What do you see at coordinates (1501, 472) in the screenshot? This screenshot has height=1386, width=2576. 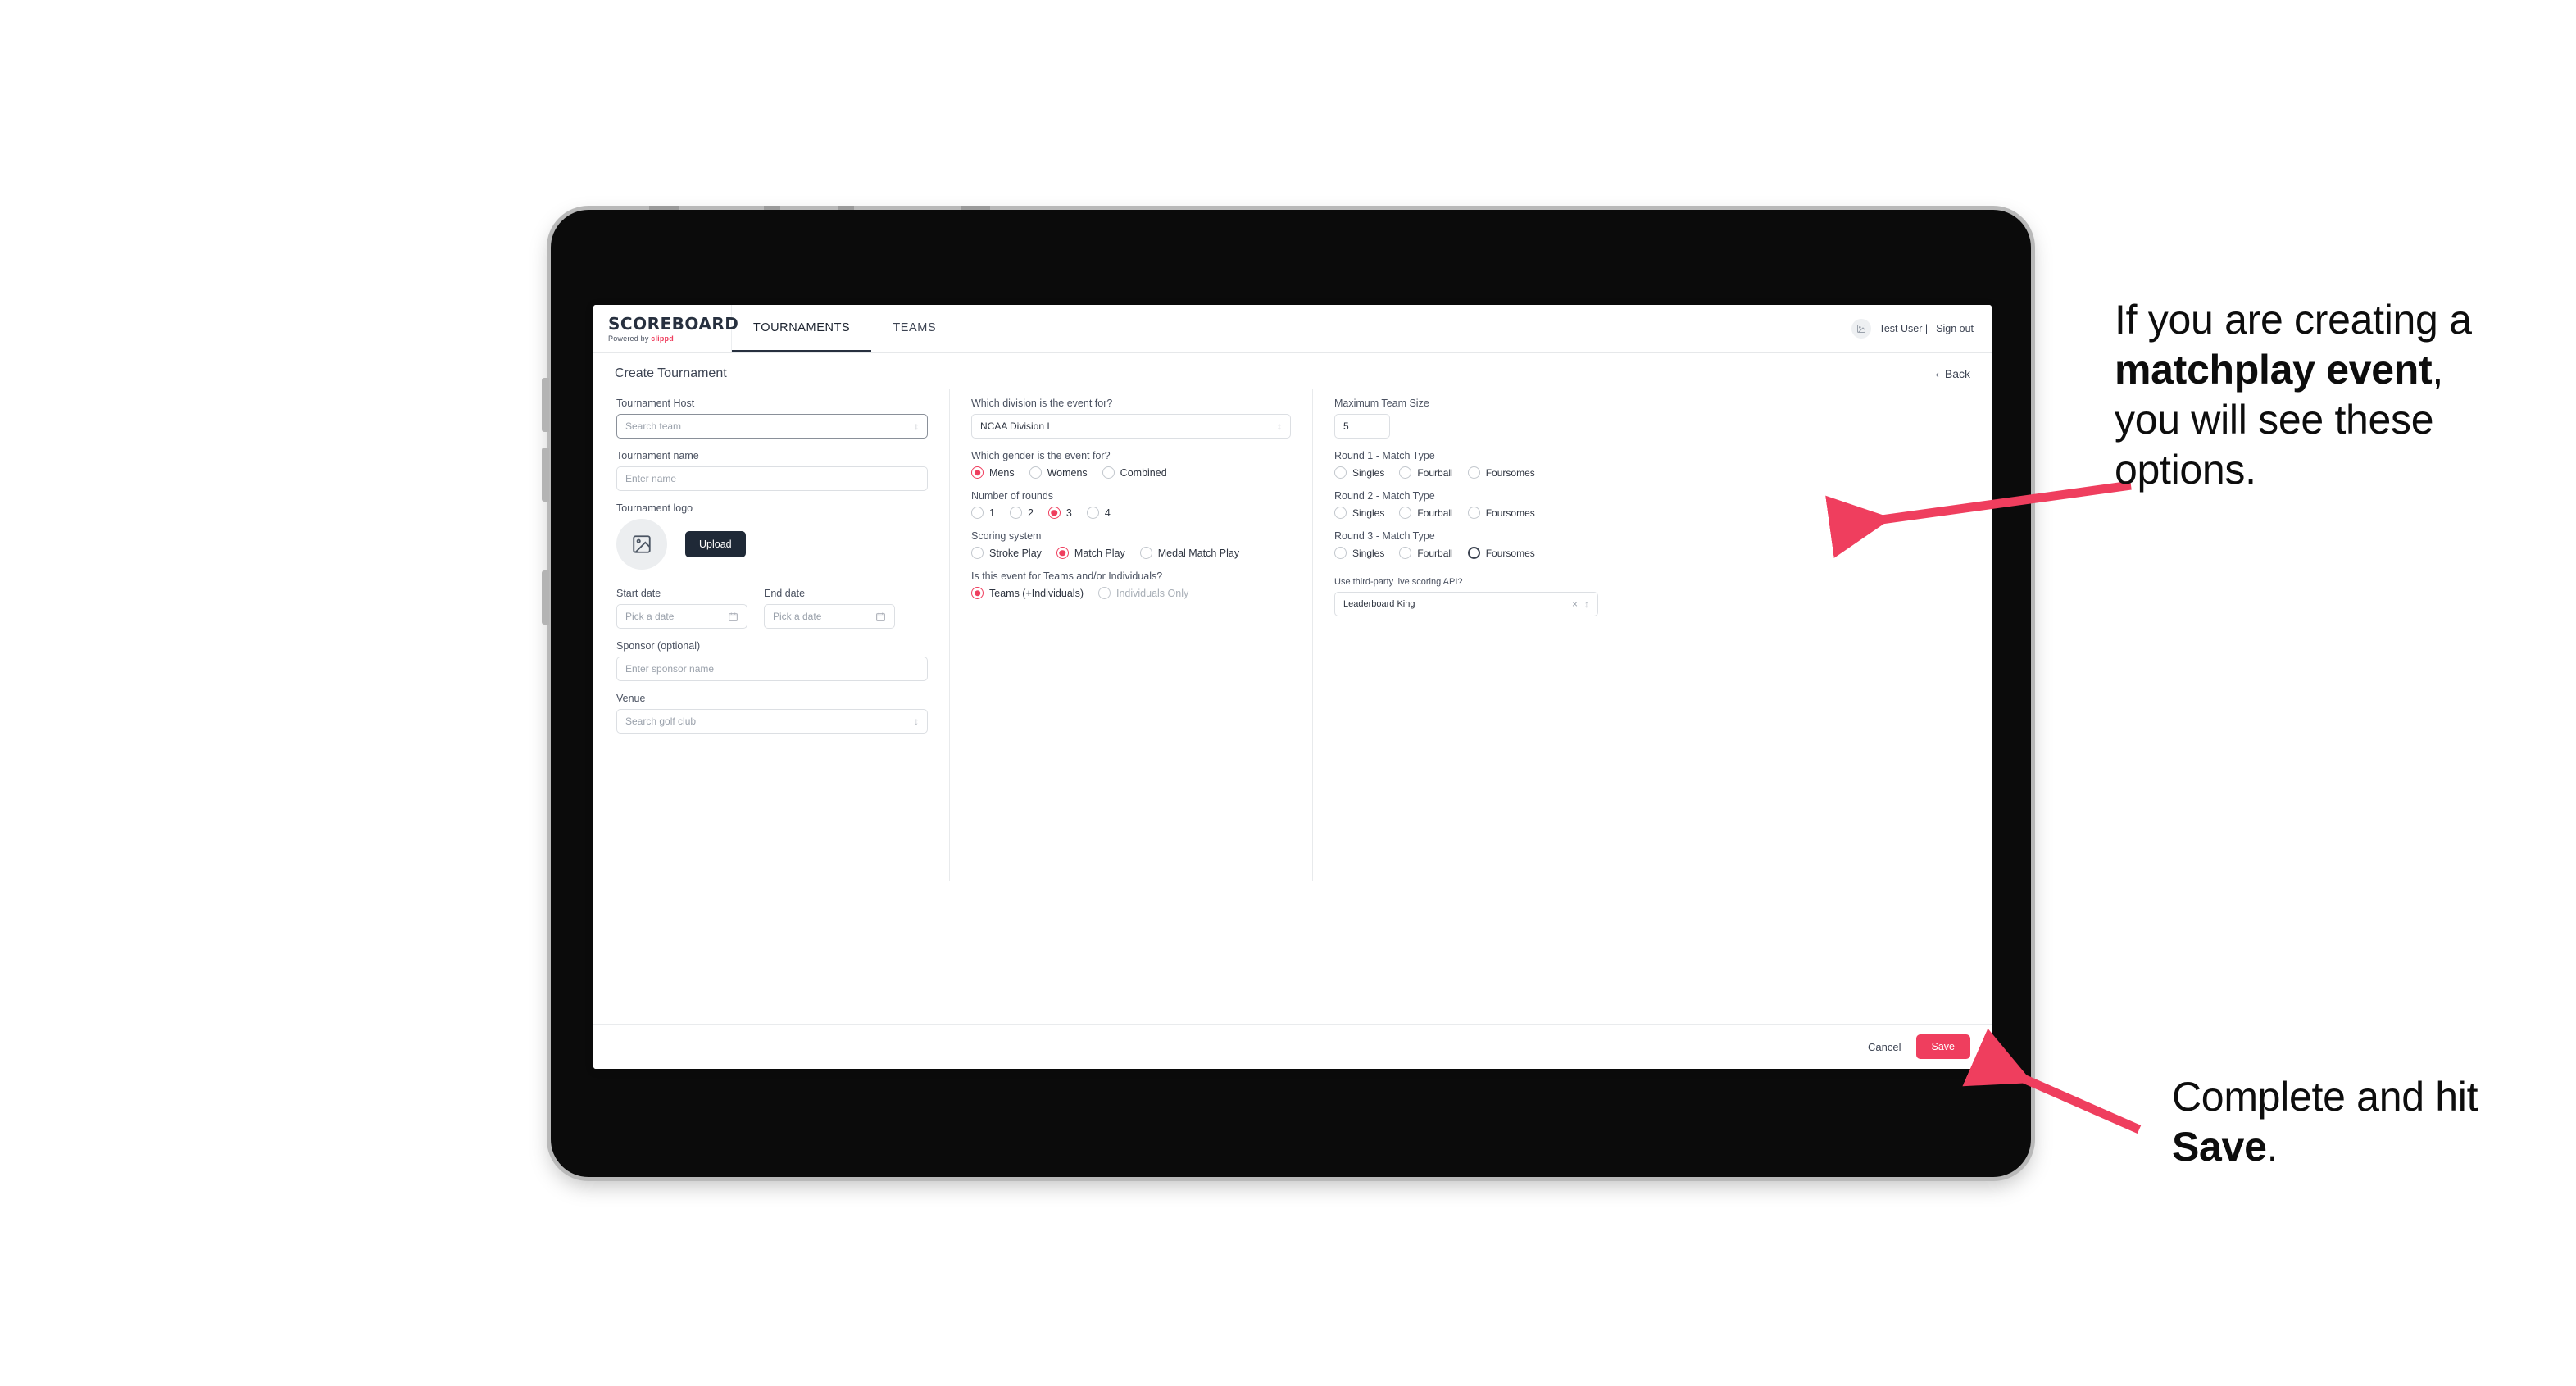 I see `radio-round1-foursomes: Foursomes` at bounding box center [1501, 472].